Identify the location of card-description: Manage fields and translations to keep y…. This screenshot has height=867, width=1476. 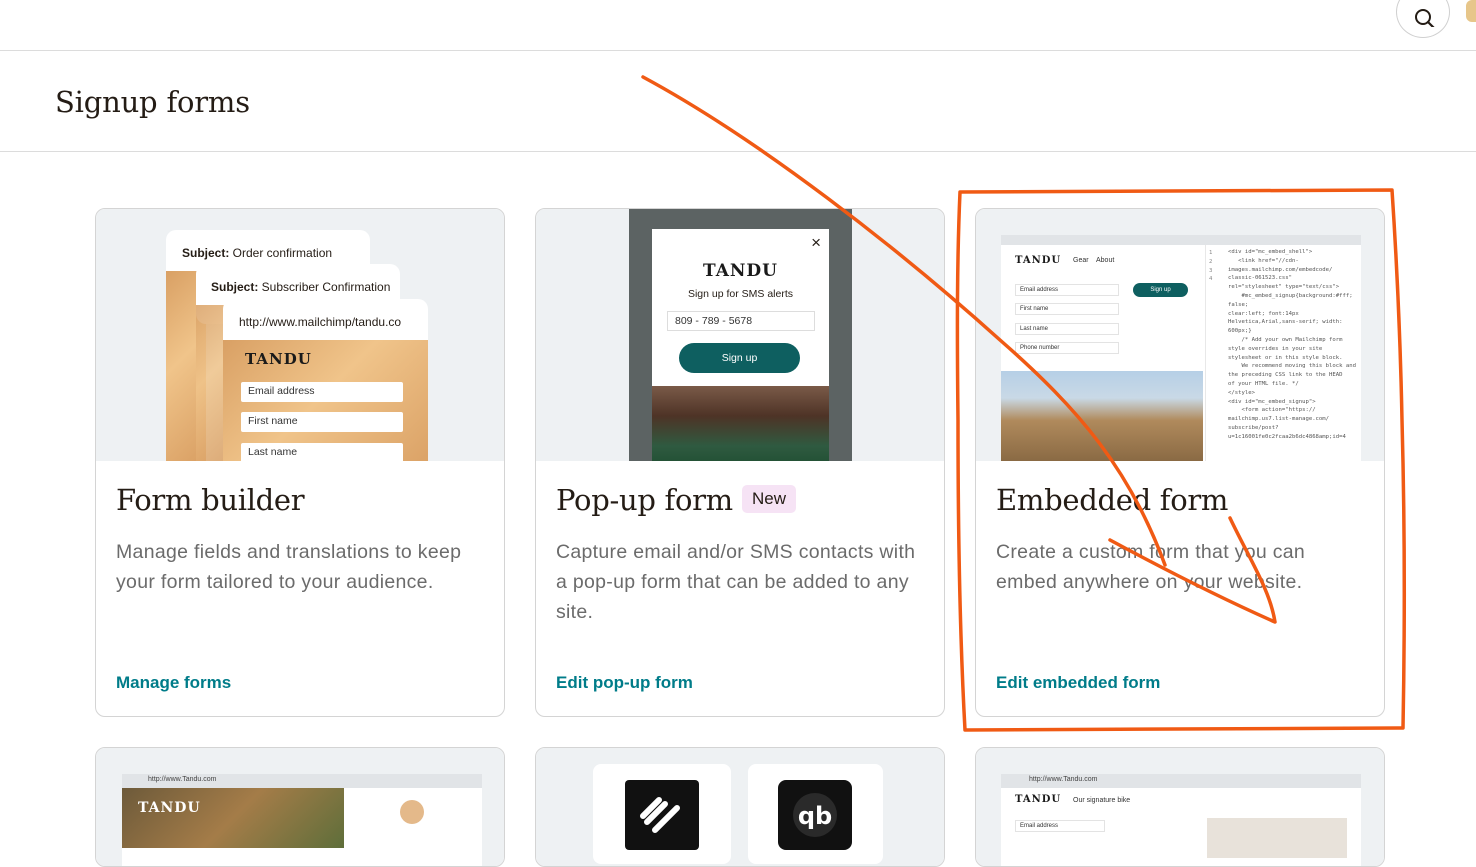
(289, 567).